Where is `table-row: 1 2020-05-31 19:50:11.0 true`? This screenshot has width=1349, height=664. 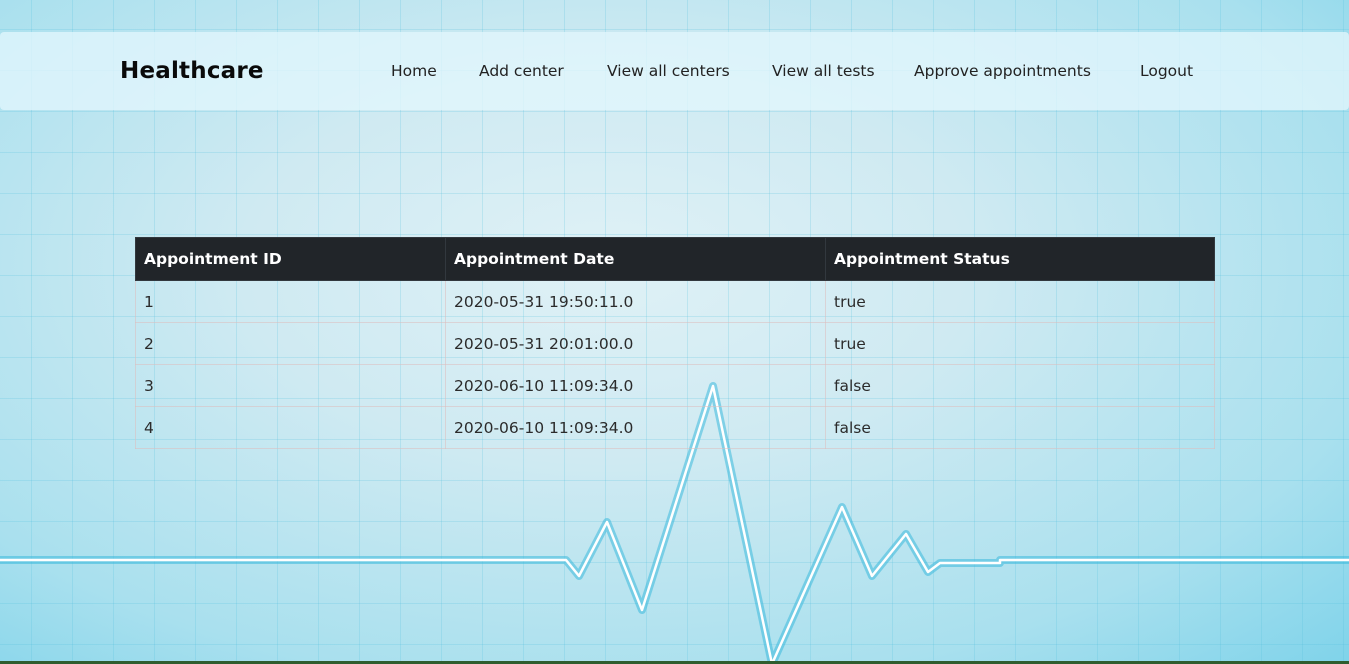
table-row: 1 2020-05-31 19:50:11.0 true is located at coordinates (675, 301).